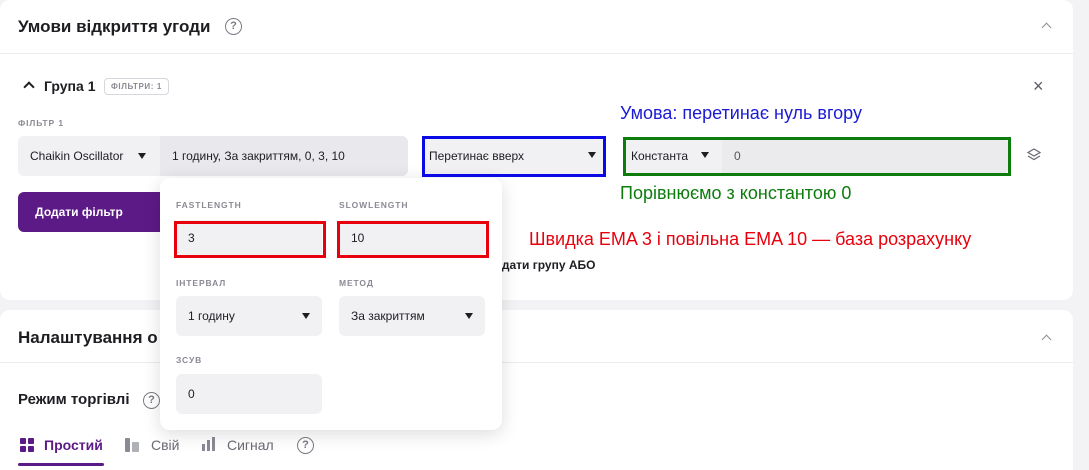 This screenshot has height=470, width=1089. What do you see at coordinates (536, 53) in the screenshot?
I see `divider` at bounding box center [536, 53].